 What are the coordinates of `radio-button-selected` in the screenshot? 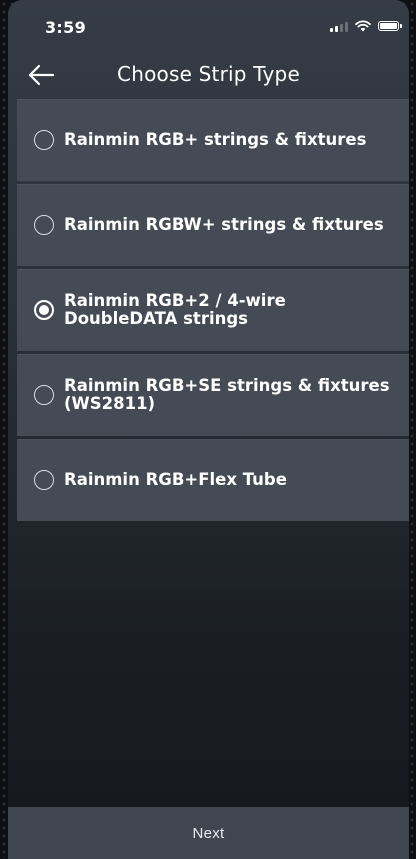 It's located at (44, 310).